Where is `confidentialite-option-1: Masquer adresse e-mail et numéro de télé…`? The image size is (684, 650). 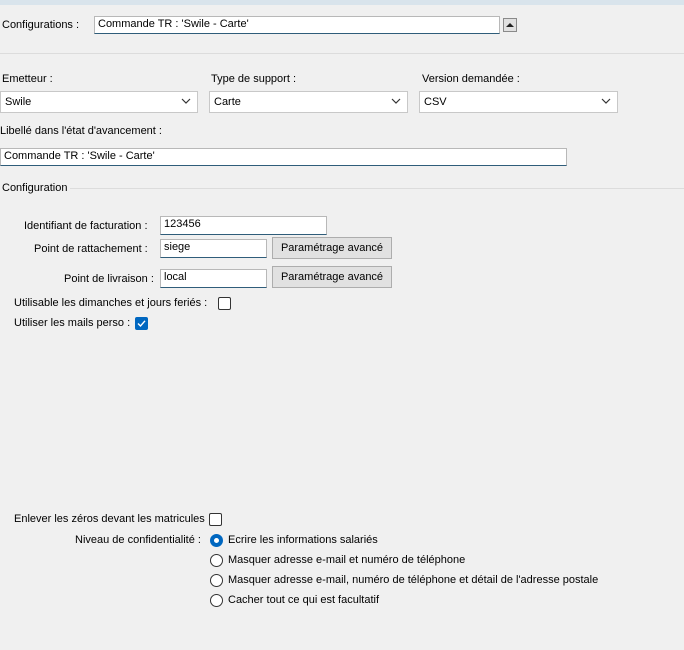
confidentialite-option-1: Masquer adresse e-mail et numéro de télé… is located at coordinates (346, 560).